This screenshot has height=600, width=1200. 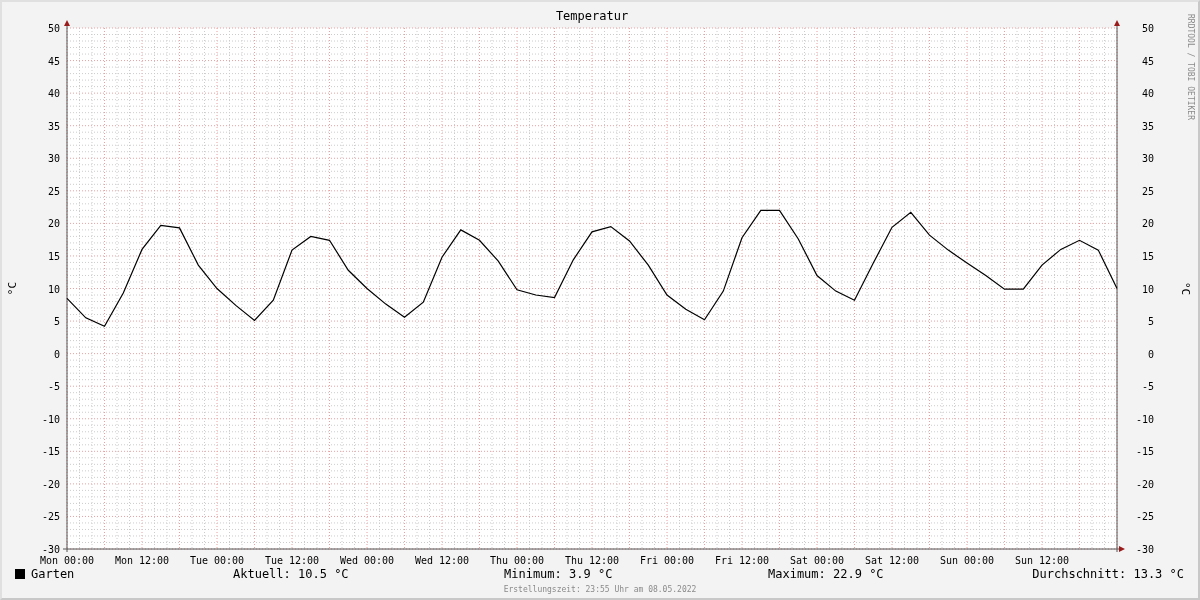 What do you see at coordinates (442, 559) in the screenshot?
I see `tick-label: Wed 12:00` at bounding box center [442, 559].